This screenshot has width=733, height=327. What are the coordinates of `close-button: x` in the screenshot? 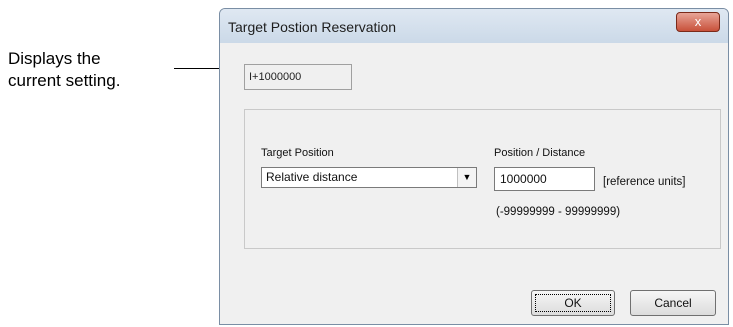 It's located at (698, 22).